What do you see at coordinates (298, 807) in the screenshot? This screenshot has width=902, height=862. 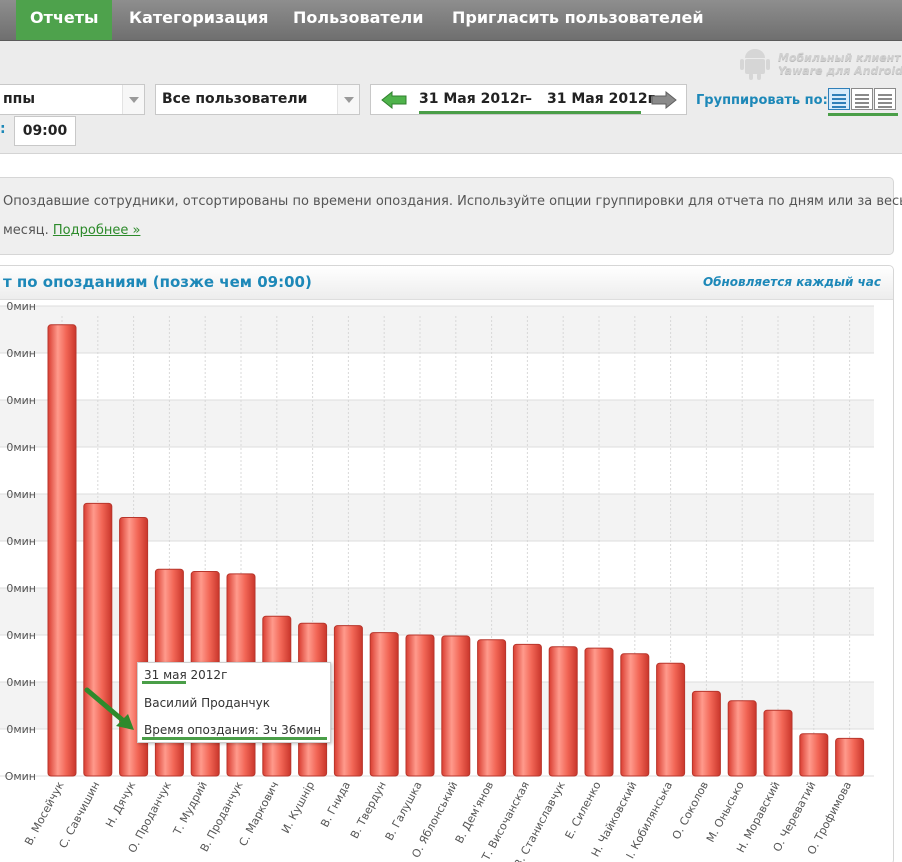 I see `x-tick-label: И. Кушнір` at bounding box center [298, 807].